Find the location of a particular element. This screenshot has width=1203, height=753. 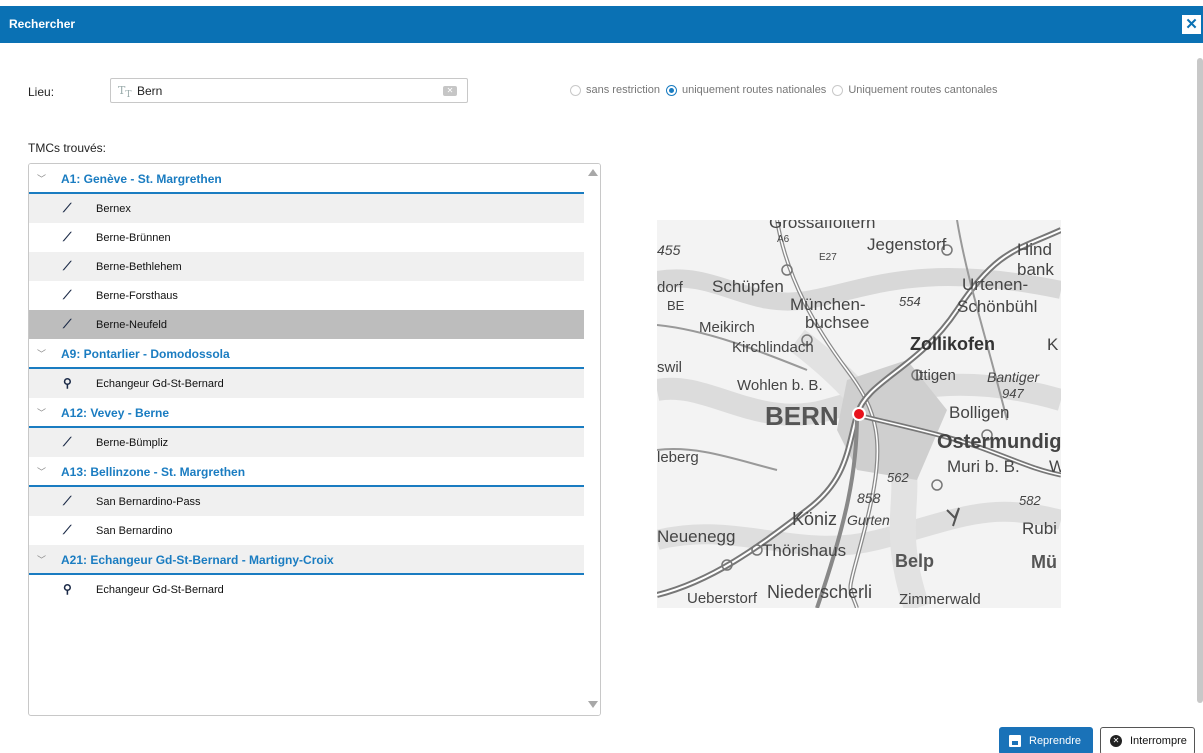

interrompre-label: Interrompre is located at coordinates (1158, 741).